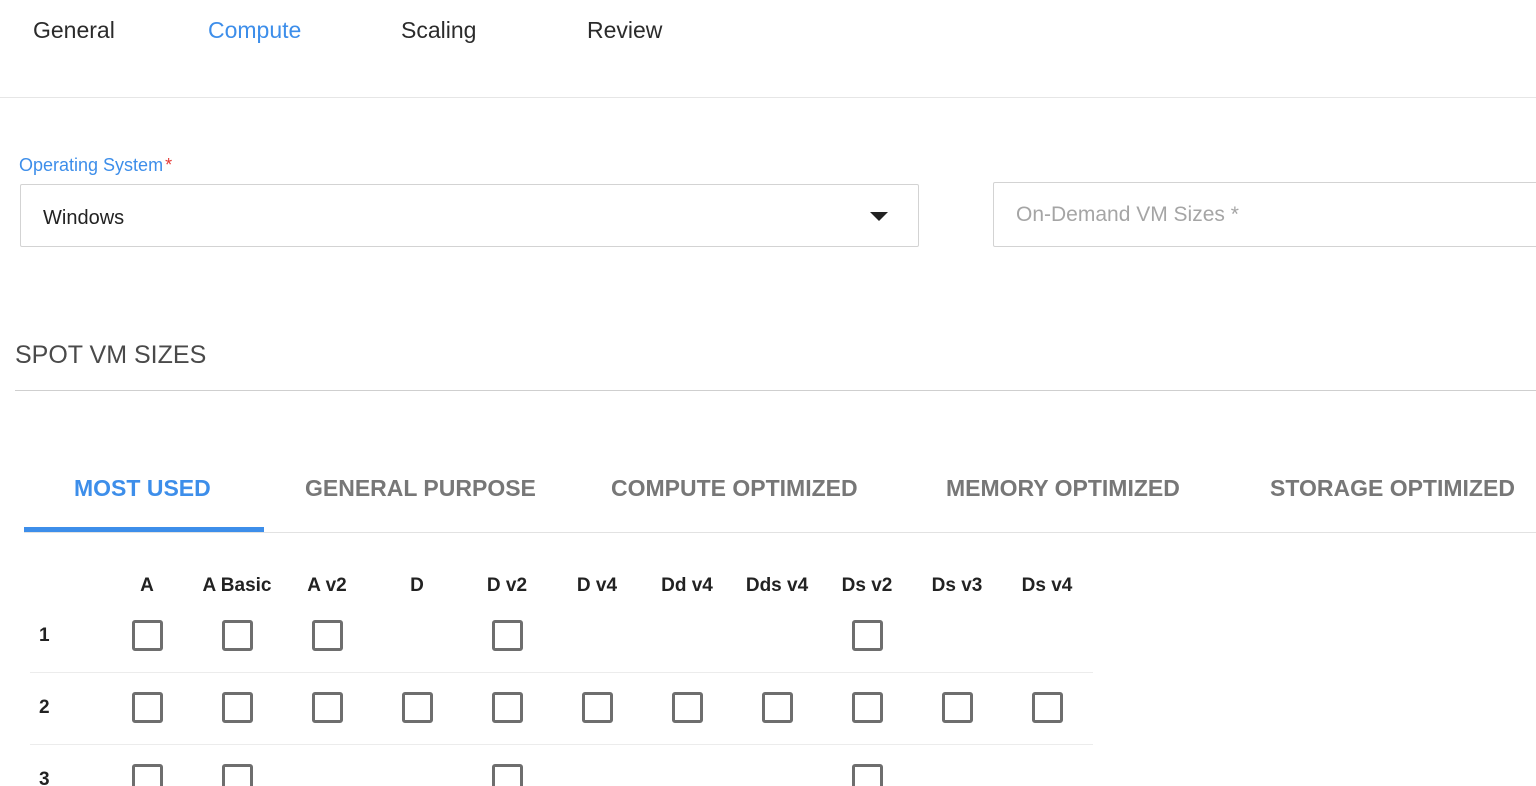 This screenshot has width=1536, height=786. I want to click on step-scaling: Scaling, so click(438, 30).